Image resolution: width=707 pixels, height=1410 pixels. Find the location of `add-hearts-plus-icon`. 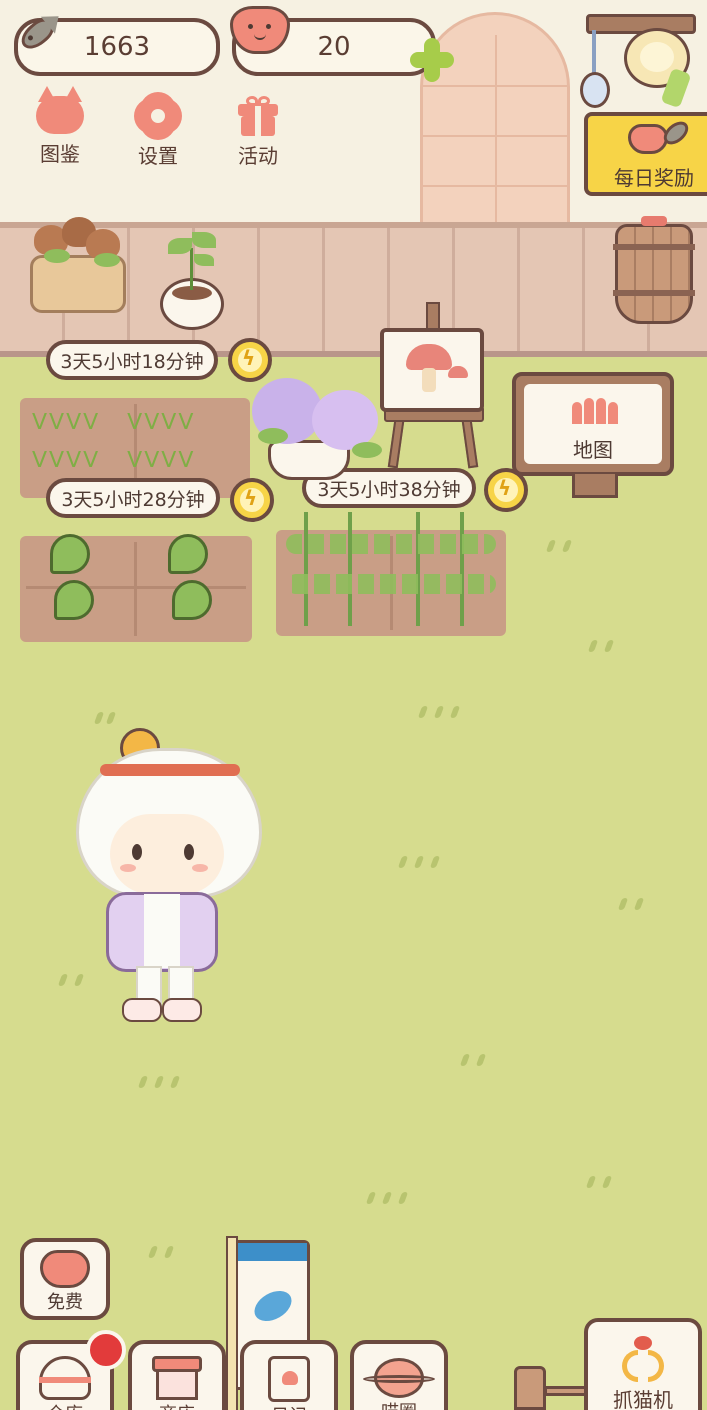

add-hearts-plus-icon is located at coordinates (432, 60).